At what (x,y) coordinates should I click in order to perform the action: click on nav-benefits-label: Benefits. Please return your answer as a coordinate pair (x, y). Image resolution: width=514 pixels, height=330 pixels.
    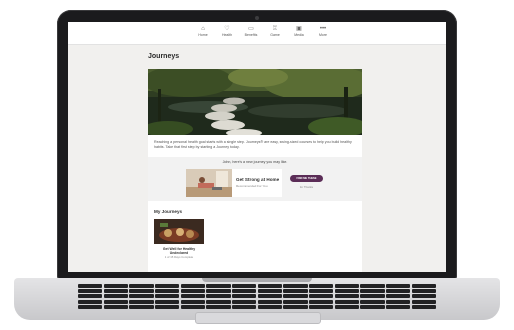
    Looking at the image, I should click on (251, 35).